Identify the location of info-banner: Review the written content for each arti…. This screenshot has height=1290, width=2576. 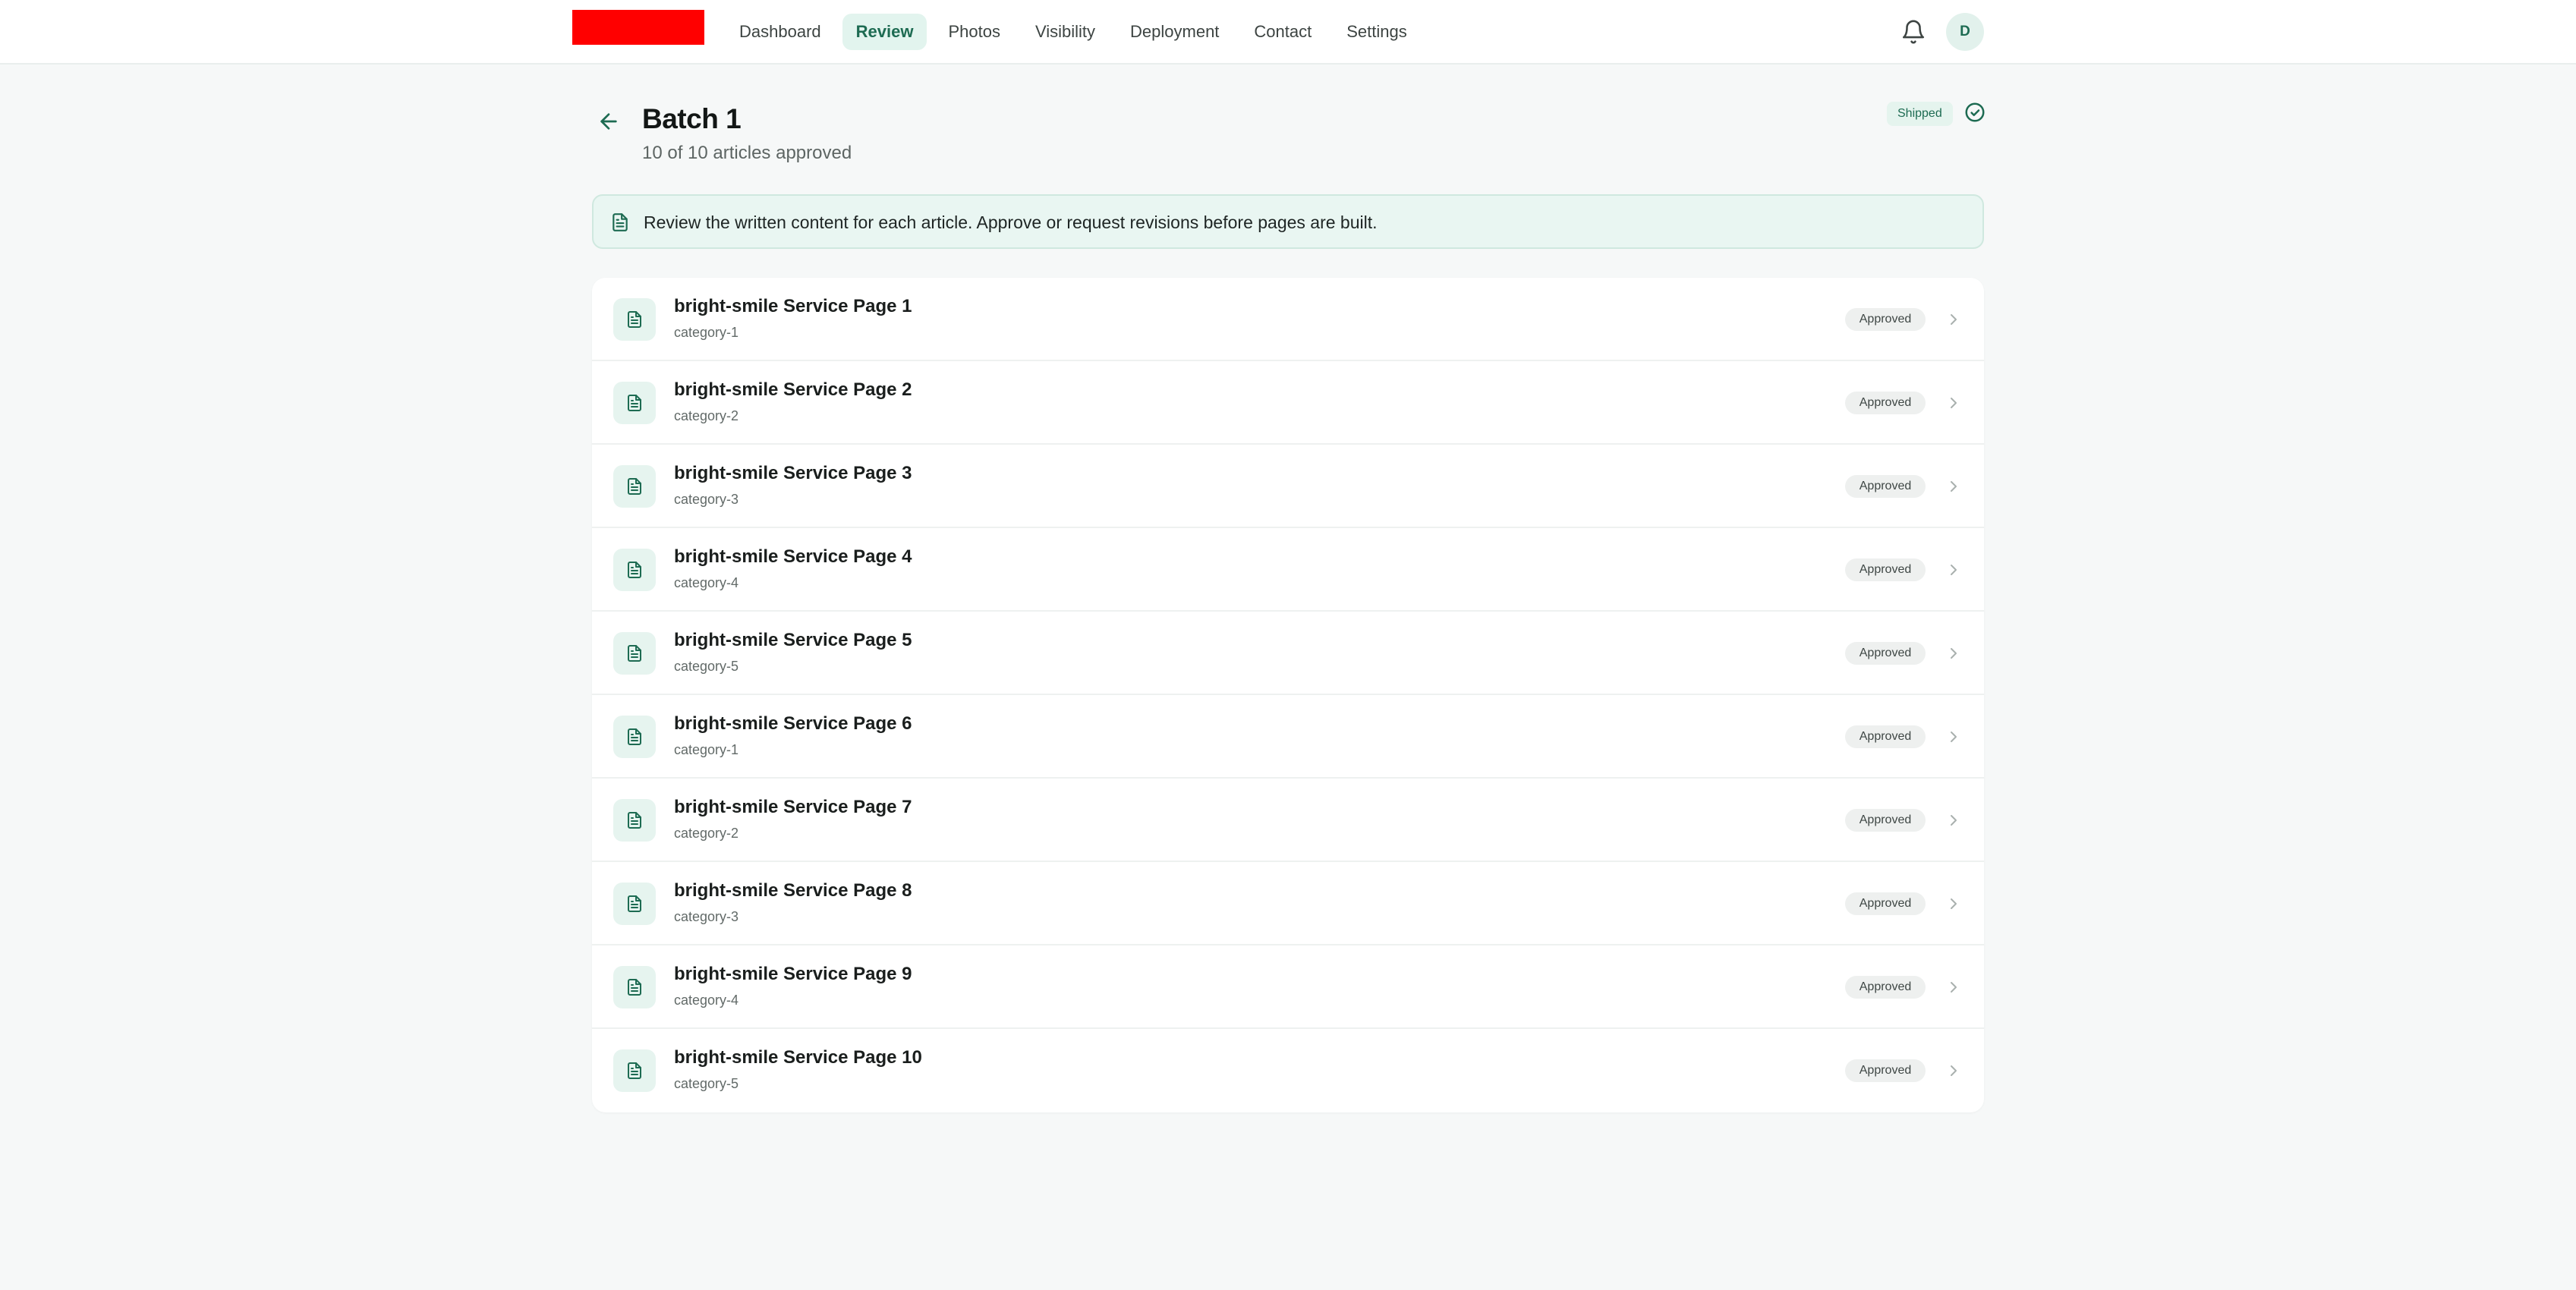
(1288, 221).